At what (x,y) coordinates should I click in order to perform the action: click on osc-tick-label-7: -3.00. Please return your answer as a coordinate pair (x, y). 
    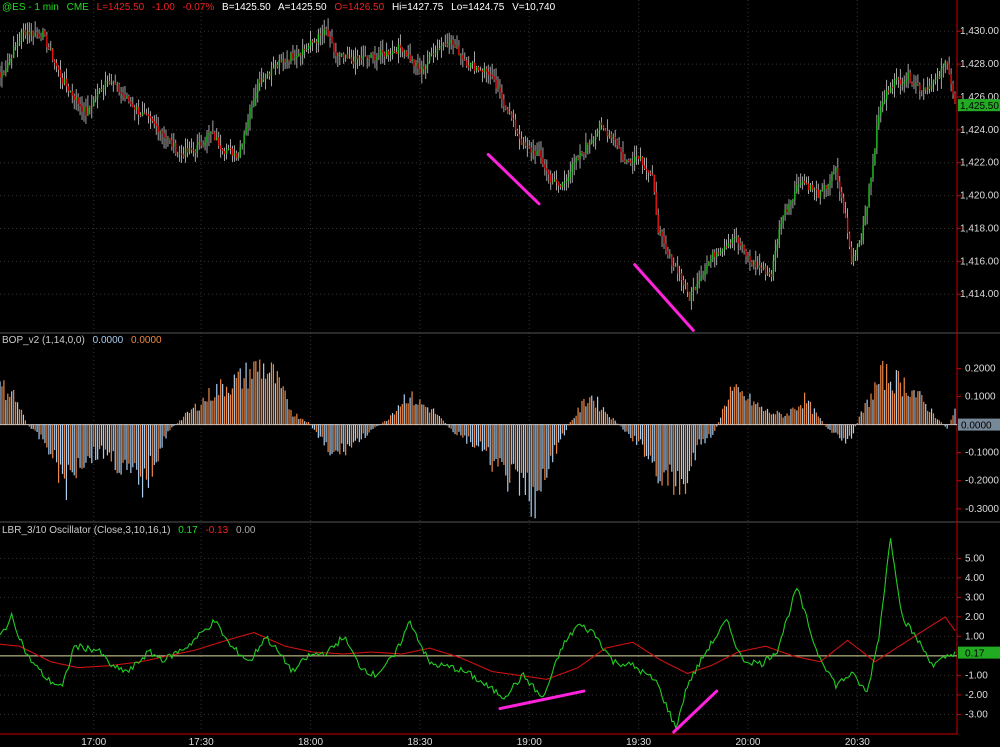
    Looking at the image, I should click on (976, 714).